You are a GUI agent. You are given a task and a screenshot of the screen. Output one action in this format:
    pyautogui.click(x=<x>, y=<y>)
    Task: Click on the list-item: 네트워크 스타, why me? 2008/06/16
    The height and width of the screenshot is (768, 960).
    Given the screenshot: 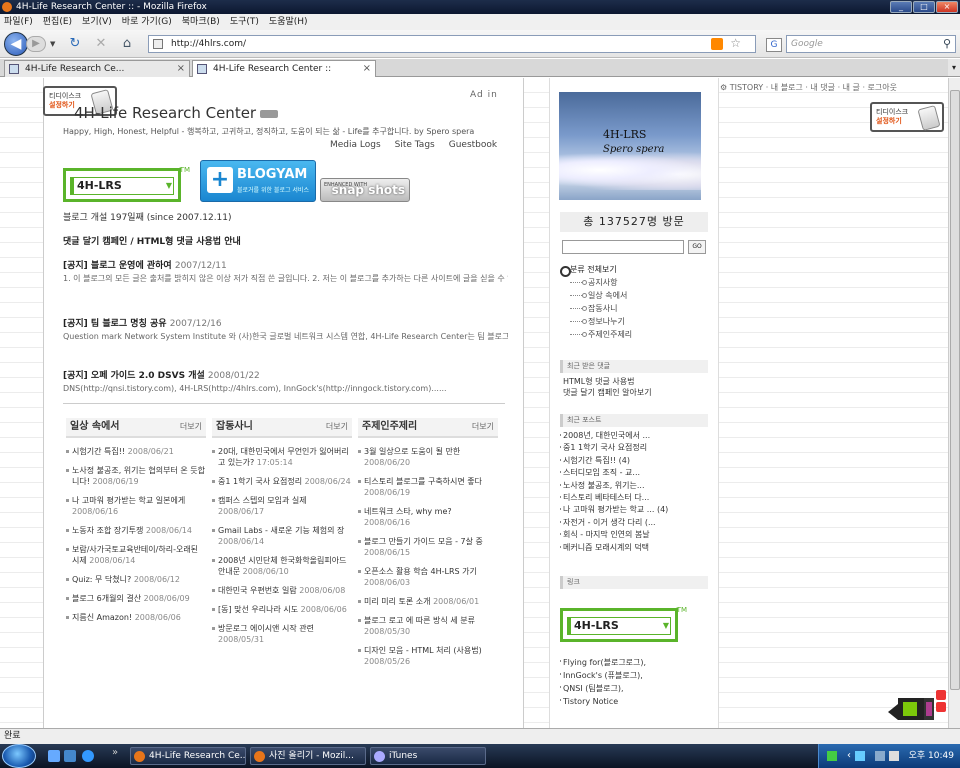 What is the action you would take?
    pyautogui.click(x=428, y=517)
    